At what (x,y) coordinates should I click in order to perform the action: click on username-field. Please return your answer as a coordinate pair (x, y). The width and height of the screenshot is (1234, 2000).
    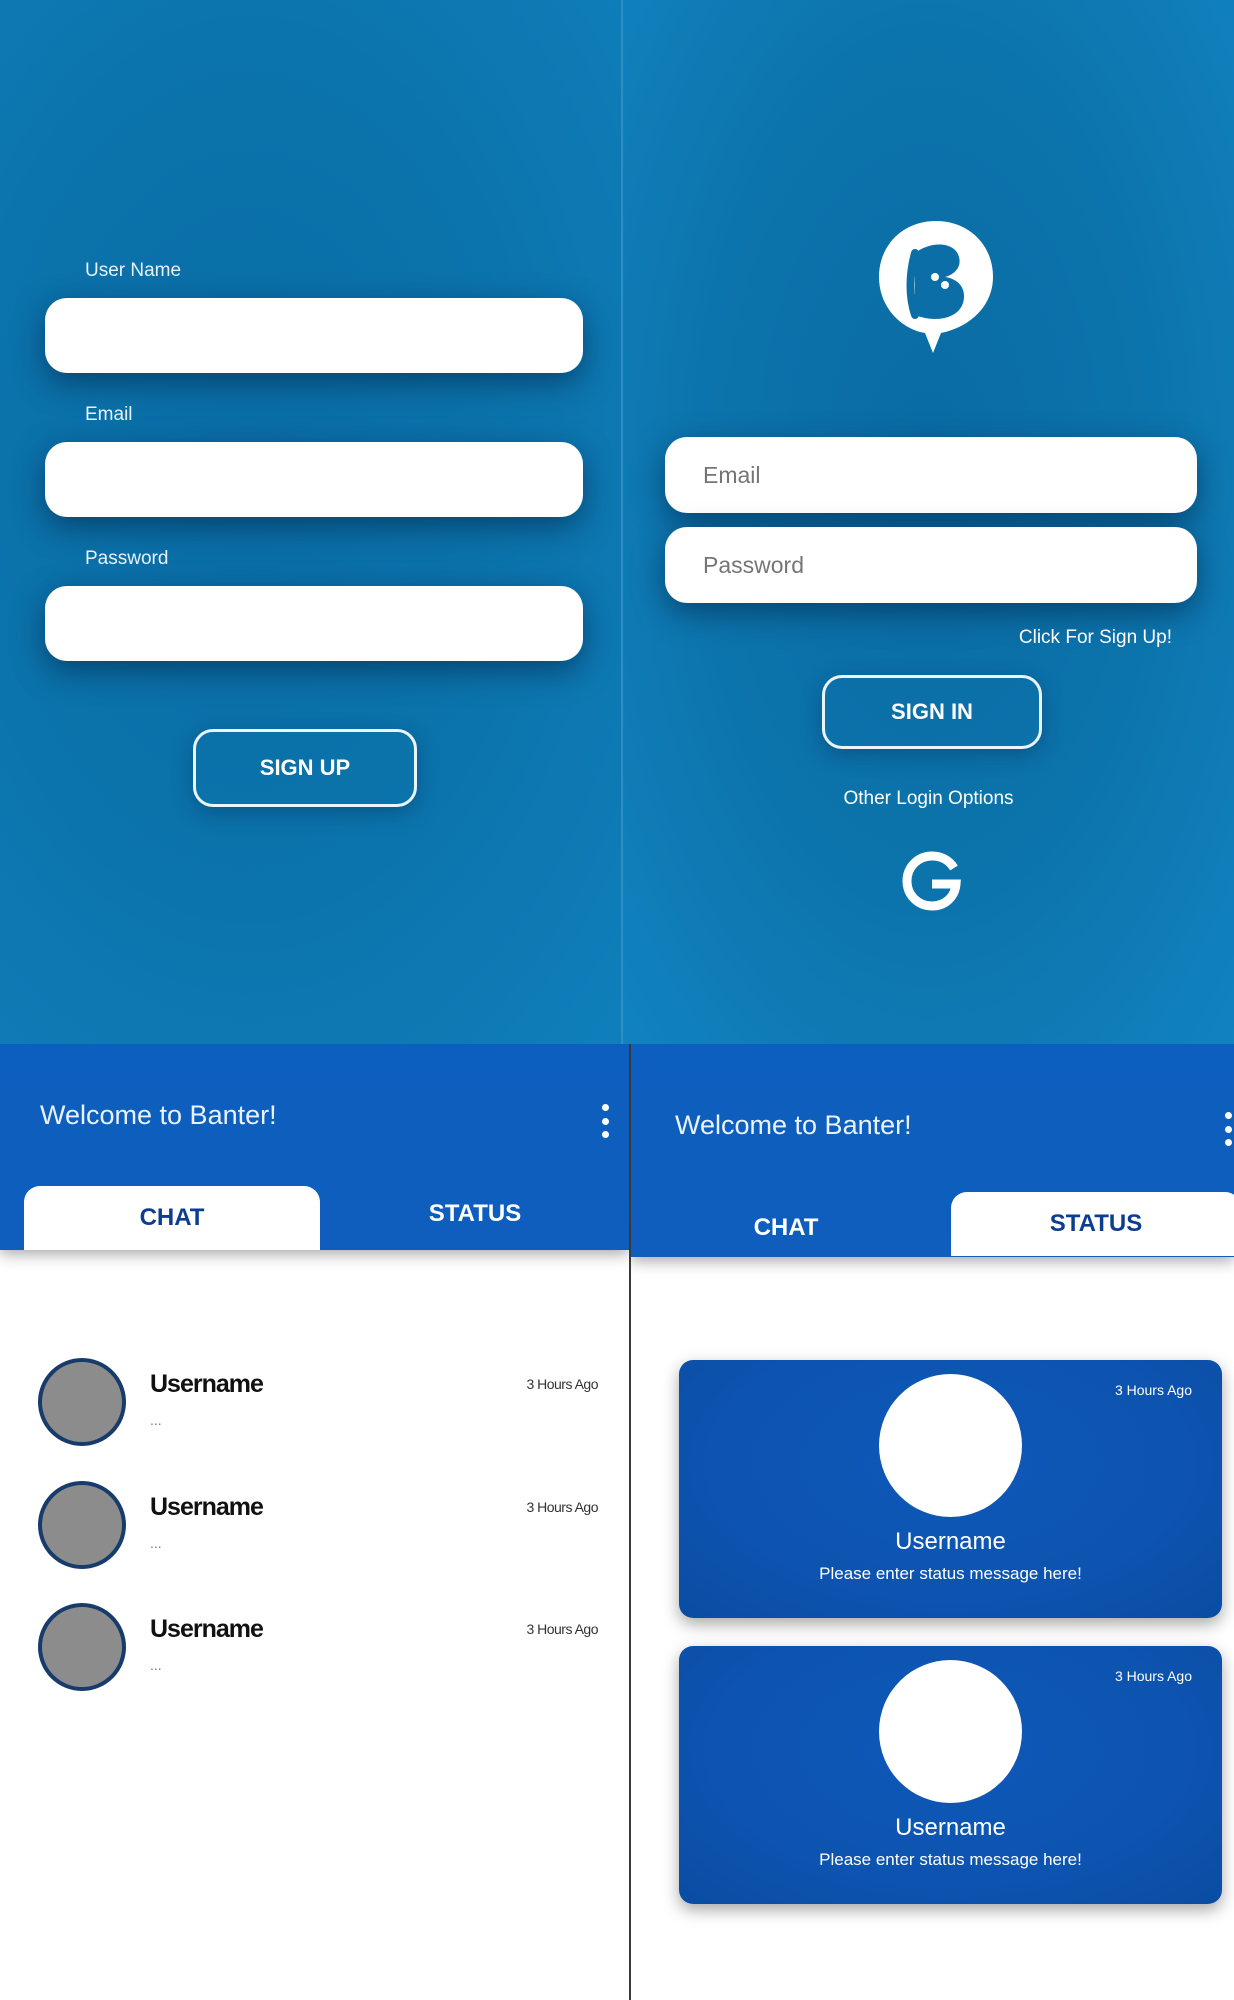
    Looking at the image, I should click on (314, 335).